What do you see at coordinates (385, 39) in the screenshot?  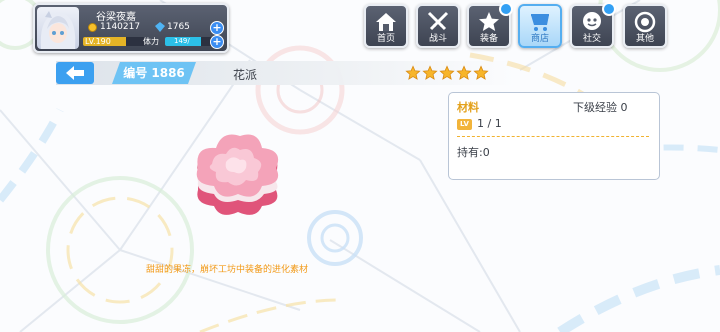 I see `nav-home-label: 首页` at bounding box center [385, 39].